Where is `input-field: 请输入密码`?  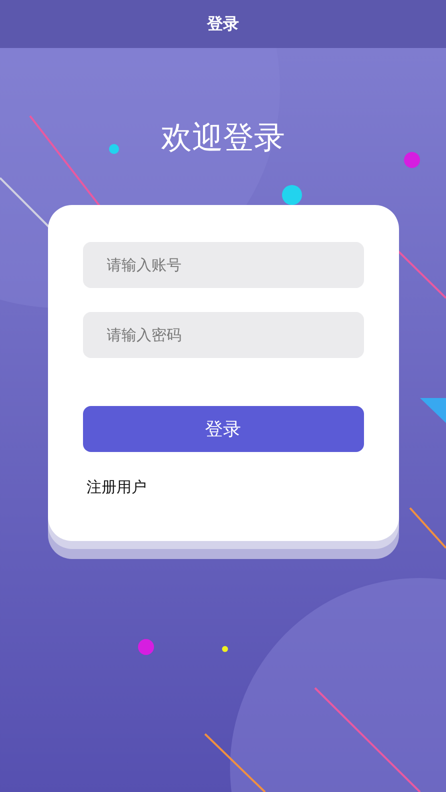 input-field: 请输入密码 is located at coordinates (223, 335).